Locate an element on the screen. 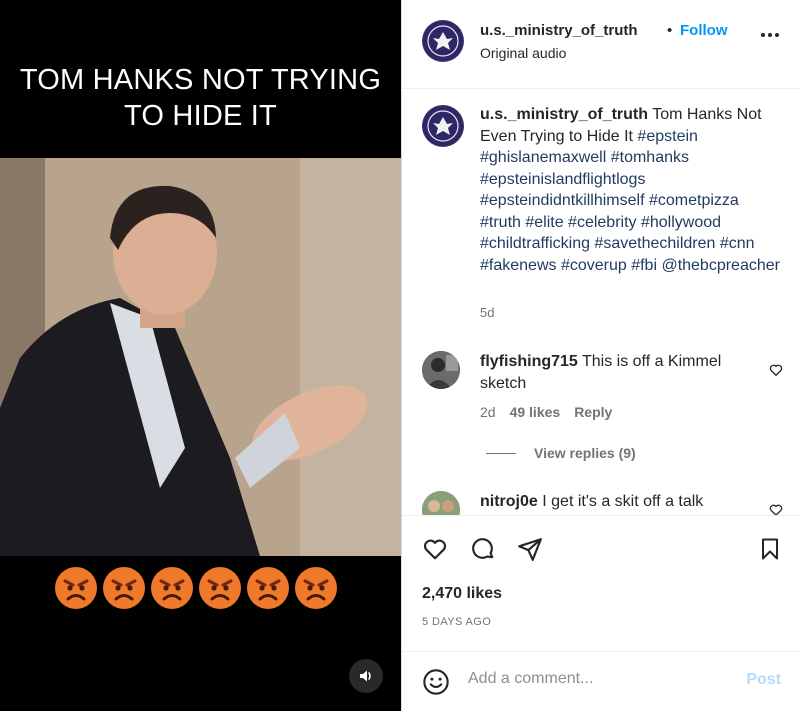  add-comment-bar: Post is located at coordinates (601, 681).